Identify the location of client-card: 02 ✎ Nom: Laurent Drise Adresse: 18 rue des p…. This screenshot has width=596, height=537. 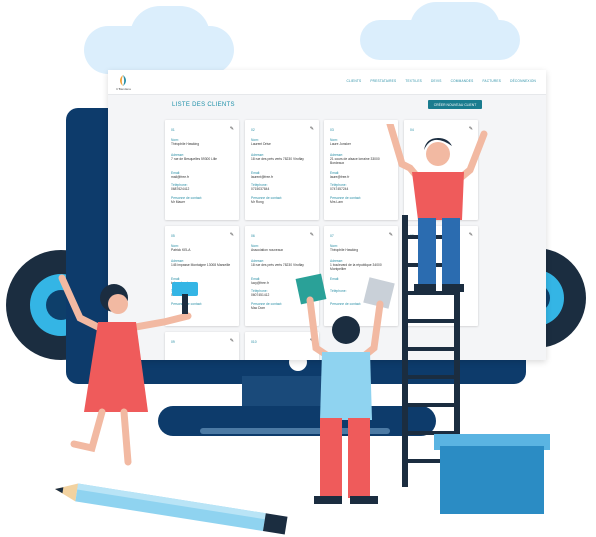
(282, 170).